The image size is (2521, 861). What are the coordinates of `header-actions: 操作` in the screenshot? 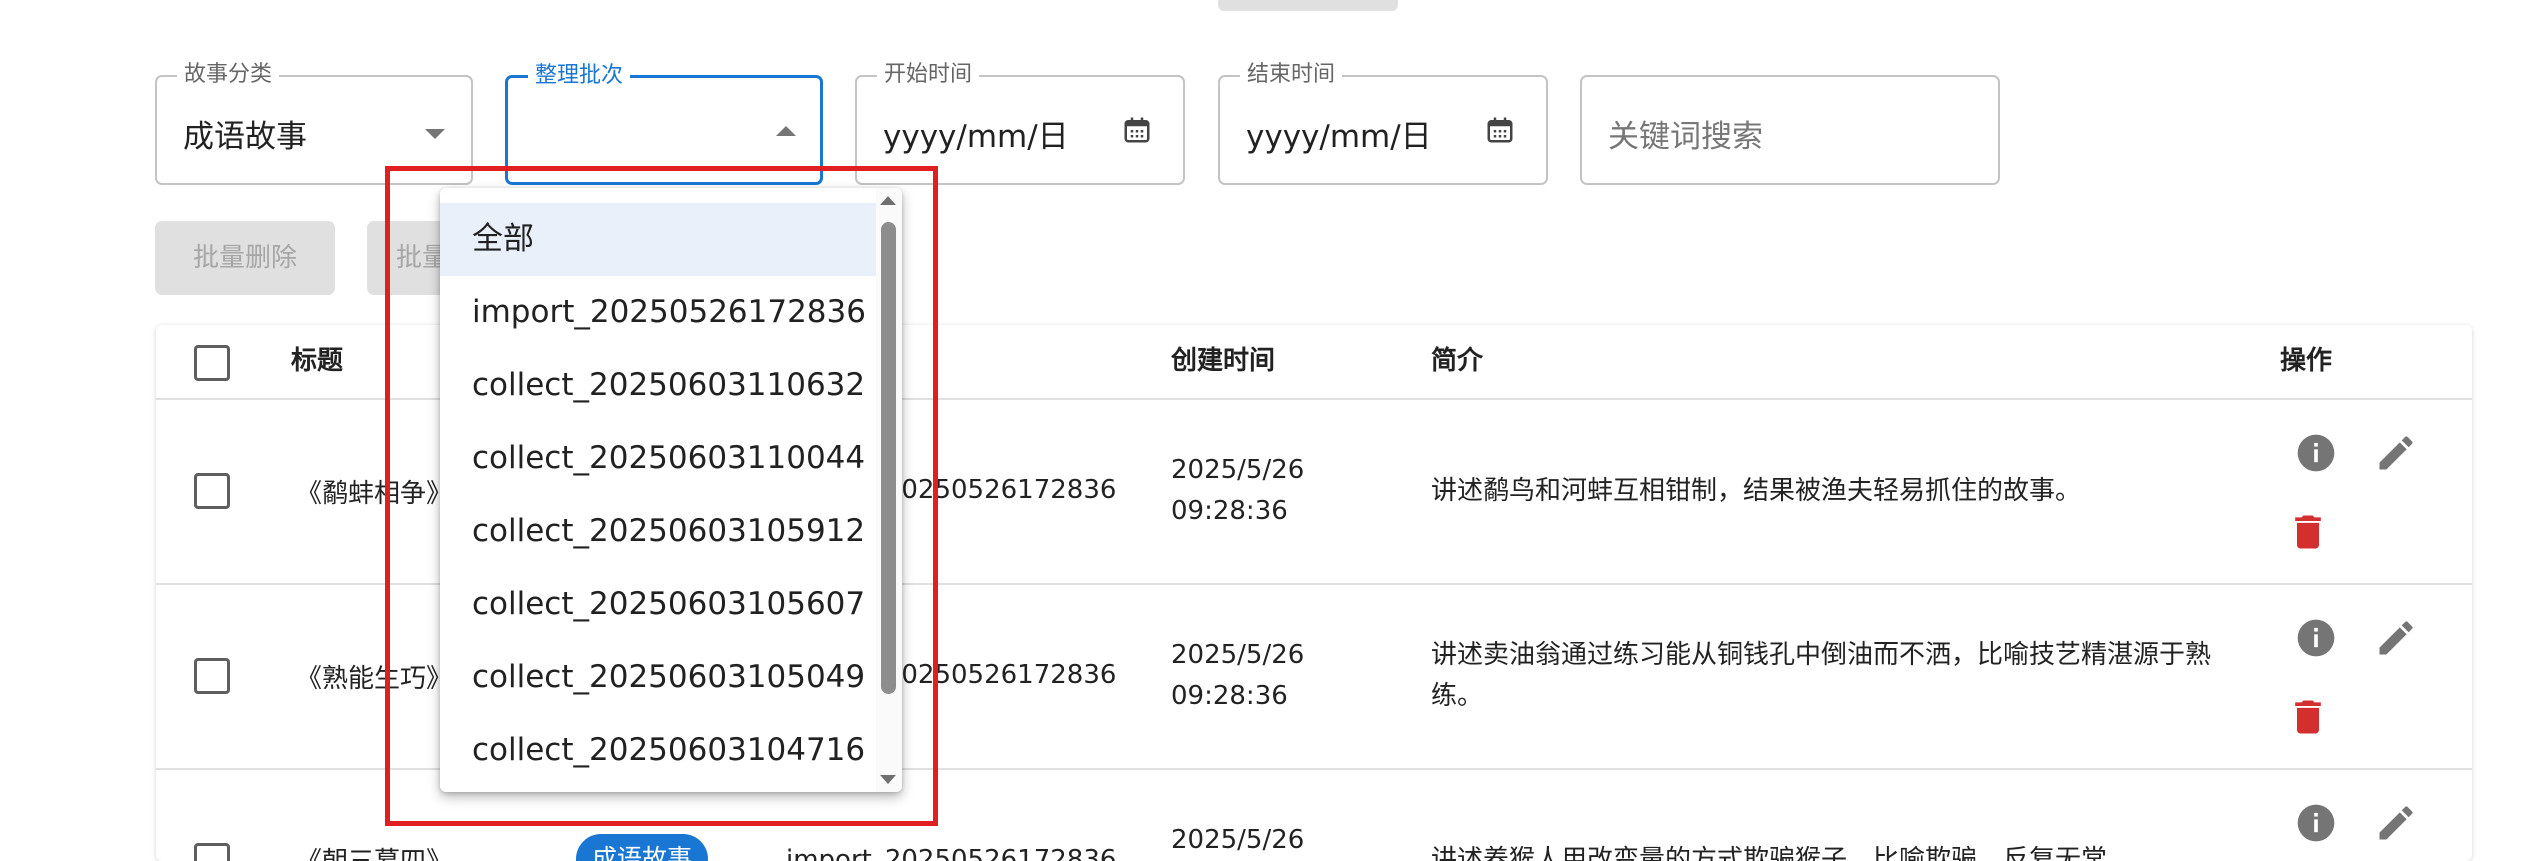 It's located at (2306, 361).